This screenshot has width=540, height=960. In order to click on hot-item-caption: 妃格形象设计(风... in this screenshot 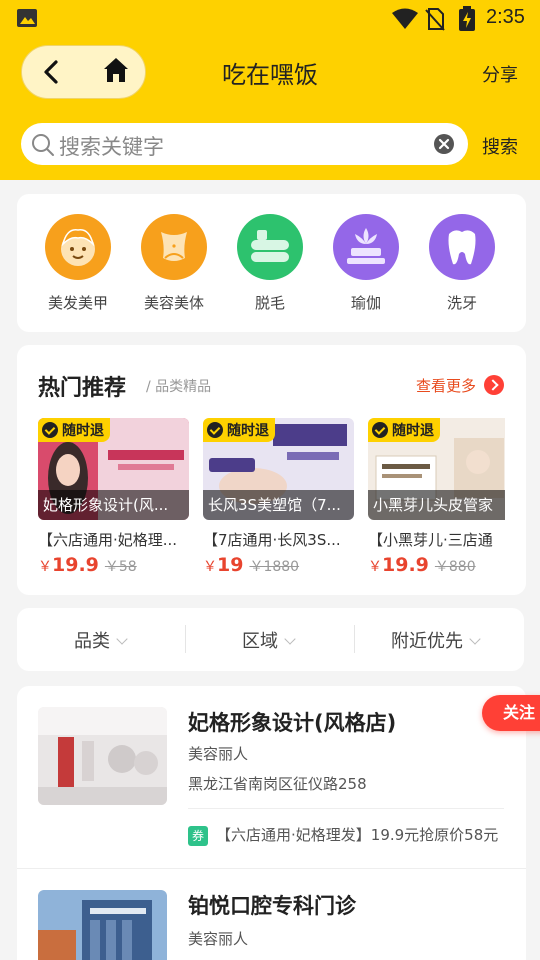, I will do `click(113, 505)`.